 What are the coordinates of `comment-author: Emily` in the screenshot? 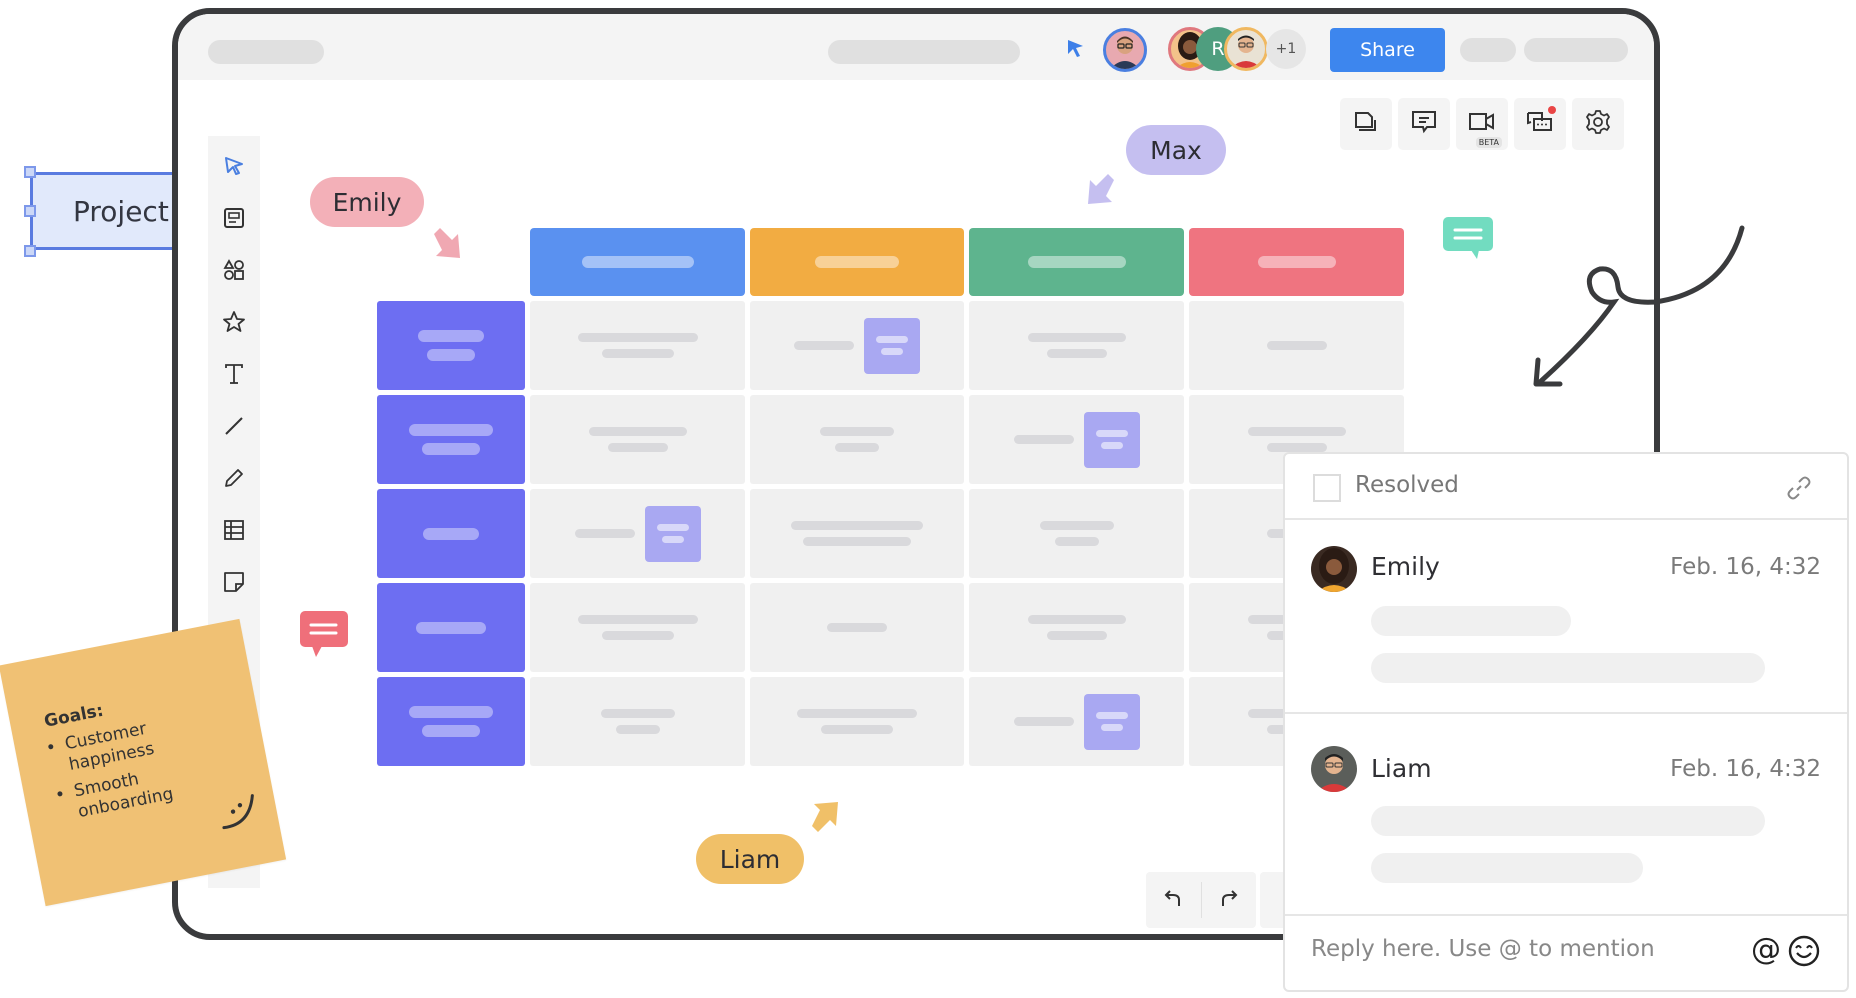 It's located at (1405, 566).